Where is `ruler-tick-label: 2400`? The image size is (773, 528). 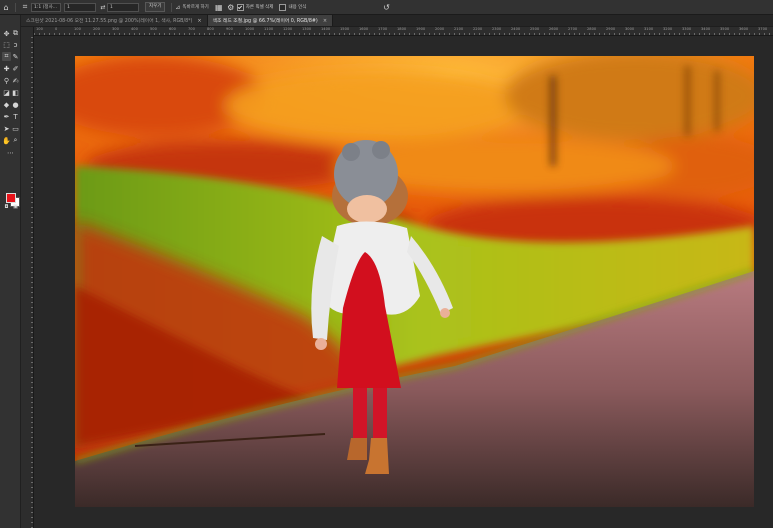
ruler-tick-label: 2400 is located at coordinates (516, 29).